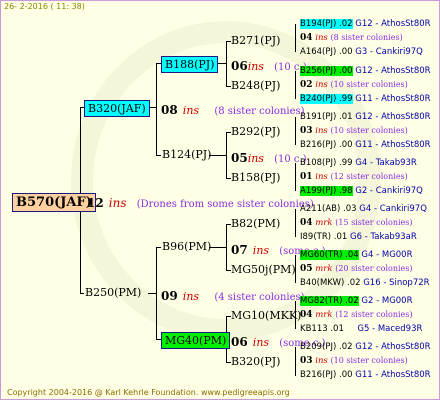  What do you see at coordinates (356, 255) in the screenshot?
I see `ancestor-row: MG60(TR) .04 G4 - MG00R` at bounding box center [356, 255].